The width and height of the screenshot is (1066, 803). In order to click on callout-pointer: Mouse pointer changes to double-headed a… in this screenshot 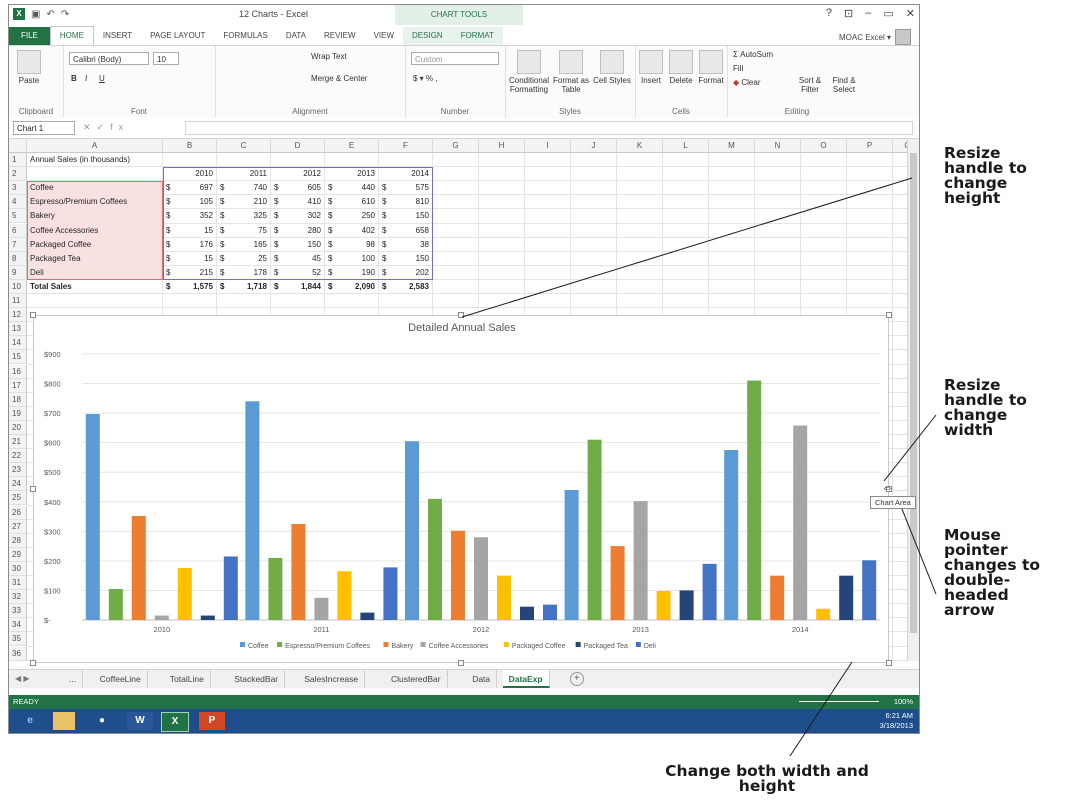, I will do `click(992, 572)`.